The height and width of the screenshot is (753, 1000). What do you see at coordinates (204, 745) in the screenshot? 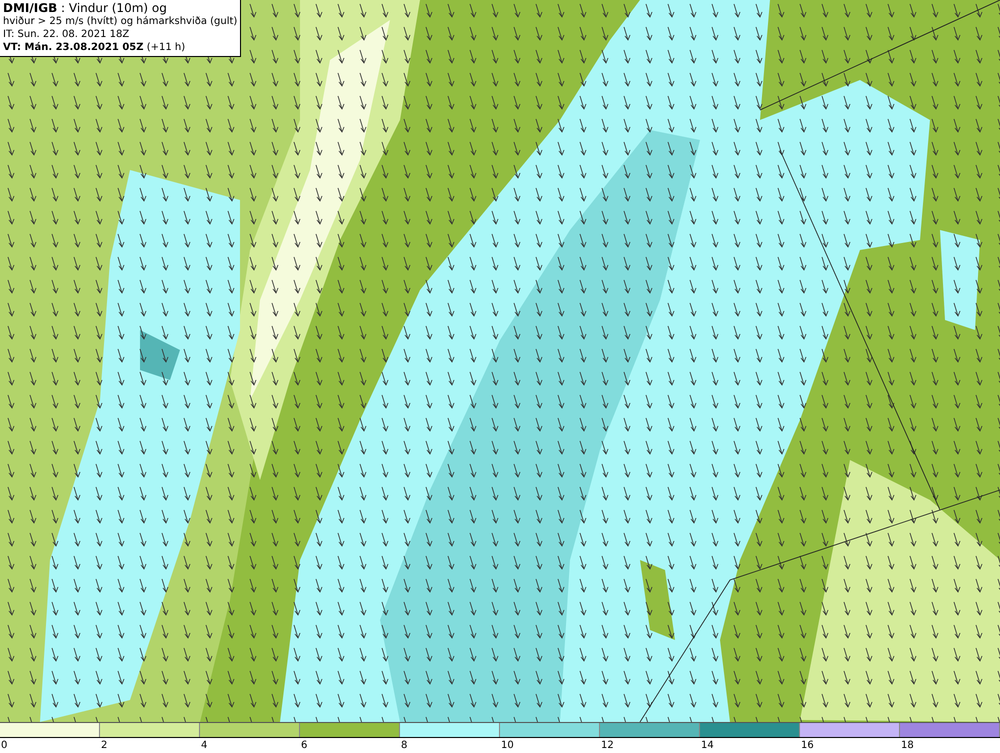
I see `scale-label: 4` at bounding box center [204, 745].